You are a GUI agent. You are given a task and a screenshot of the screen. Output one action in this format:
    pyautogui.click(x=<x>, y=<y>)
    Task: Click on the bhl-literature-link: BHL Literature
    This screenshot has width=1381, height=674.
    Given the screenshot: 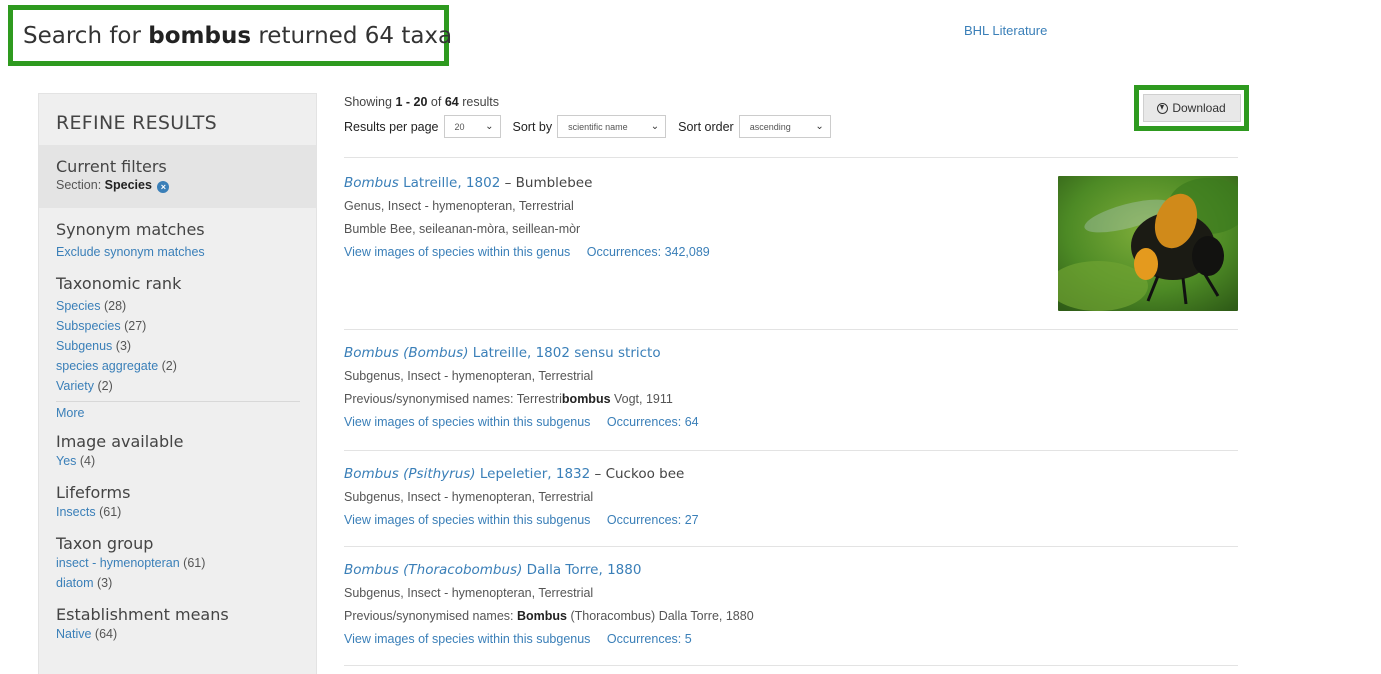 What is the action you would take?
    pyautogui.click(x=1005, y=30)
    